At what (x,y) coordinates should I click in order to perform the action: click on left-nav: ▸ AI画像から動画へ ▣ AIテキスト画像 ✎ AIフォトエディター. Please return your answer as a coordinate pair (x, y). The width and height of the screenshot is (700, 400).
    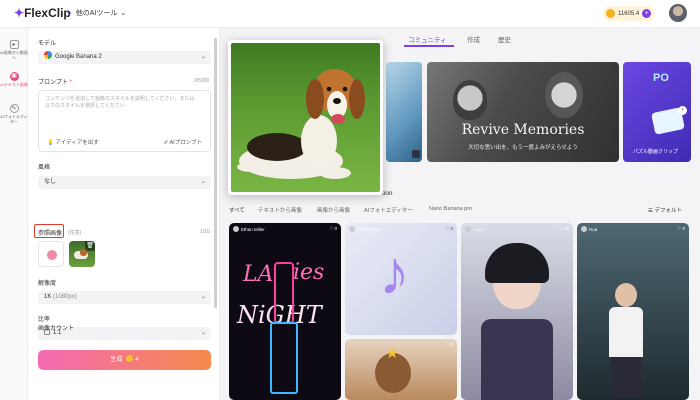
    Looking at the image, I should click on (14, 214).